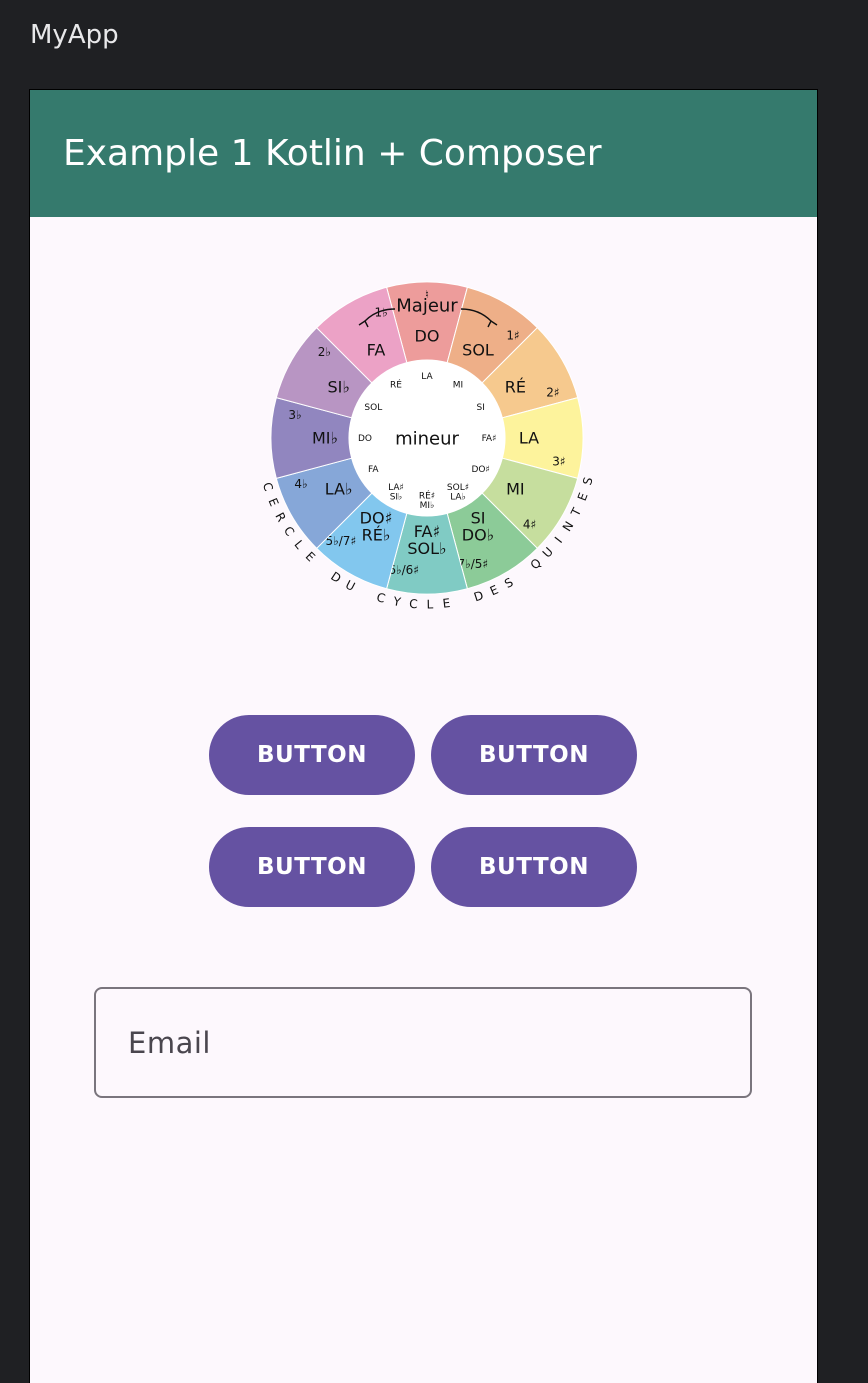  I want to click on minor-key-label: FA♯, so click(489, 439).